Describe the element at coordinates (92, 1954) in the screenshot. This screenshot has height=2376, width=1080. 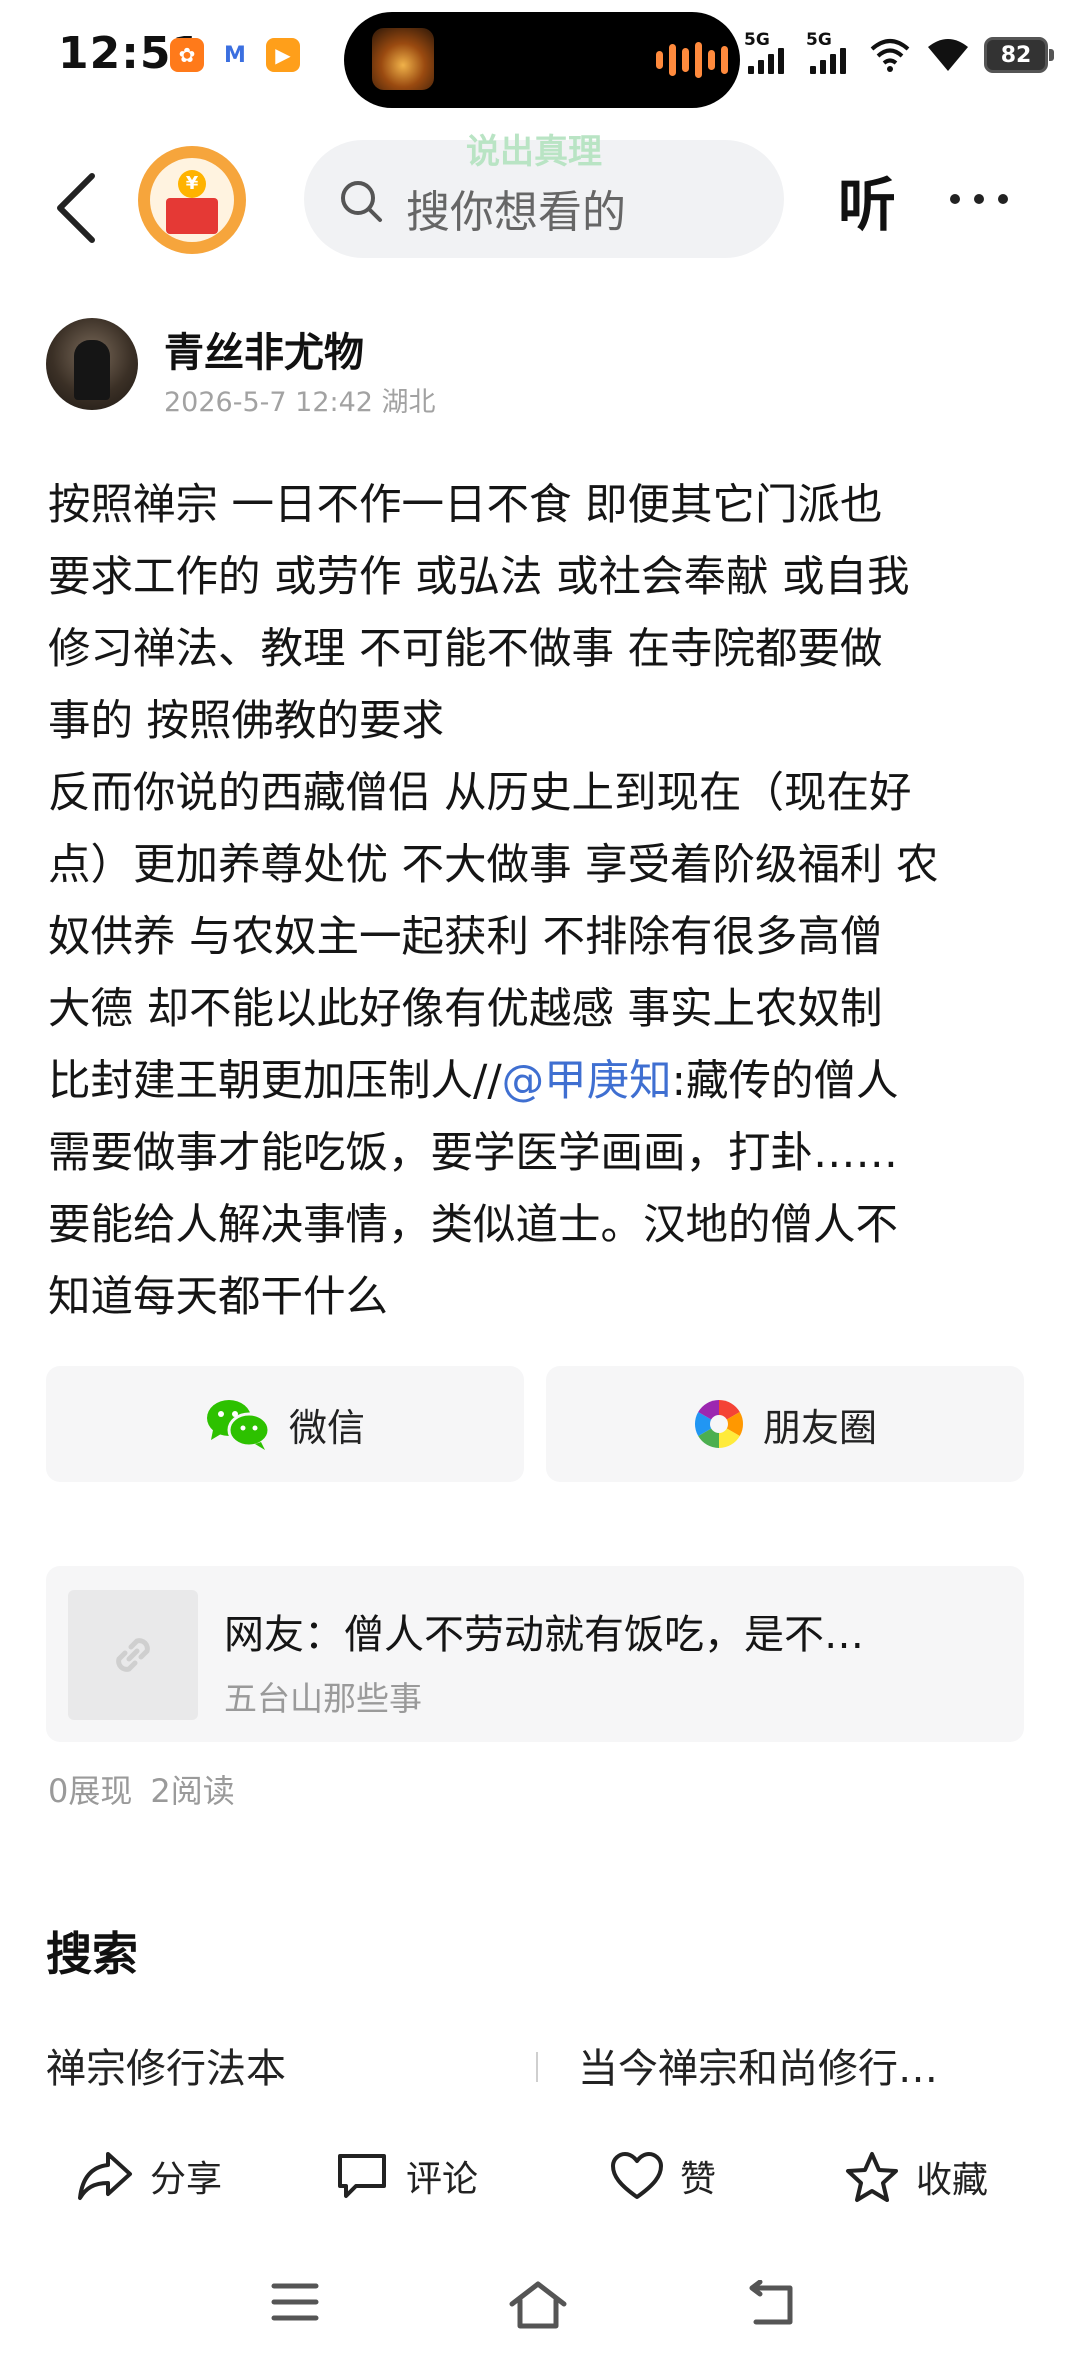
I see `search-section-title: 搜索` at that location.